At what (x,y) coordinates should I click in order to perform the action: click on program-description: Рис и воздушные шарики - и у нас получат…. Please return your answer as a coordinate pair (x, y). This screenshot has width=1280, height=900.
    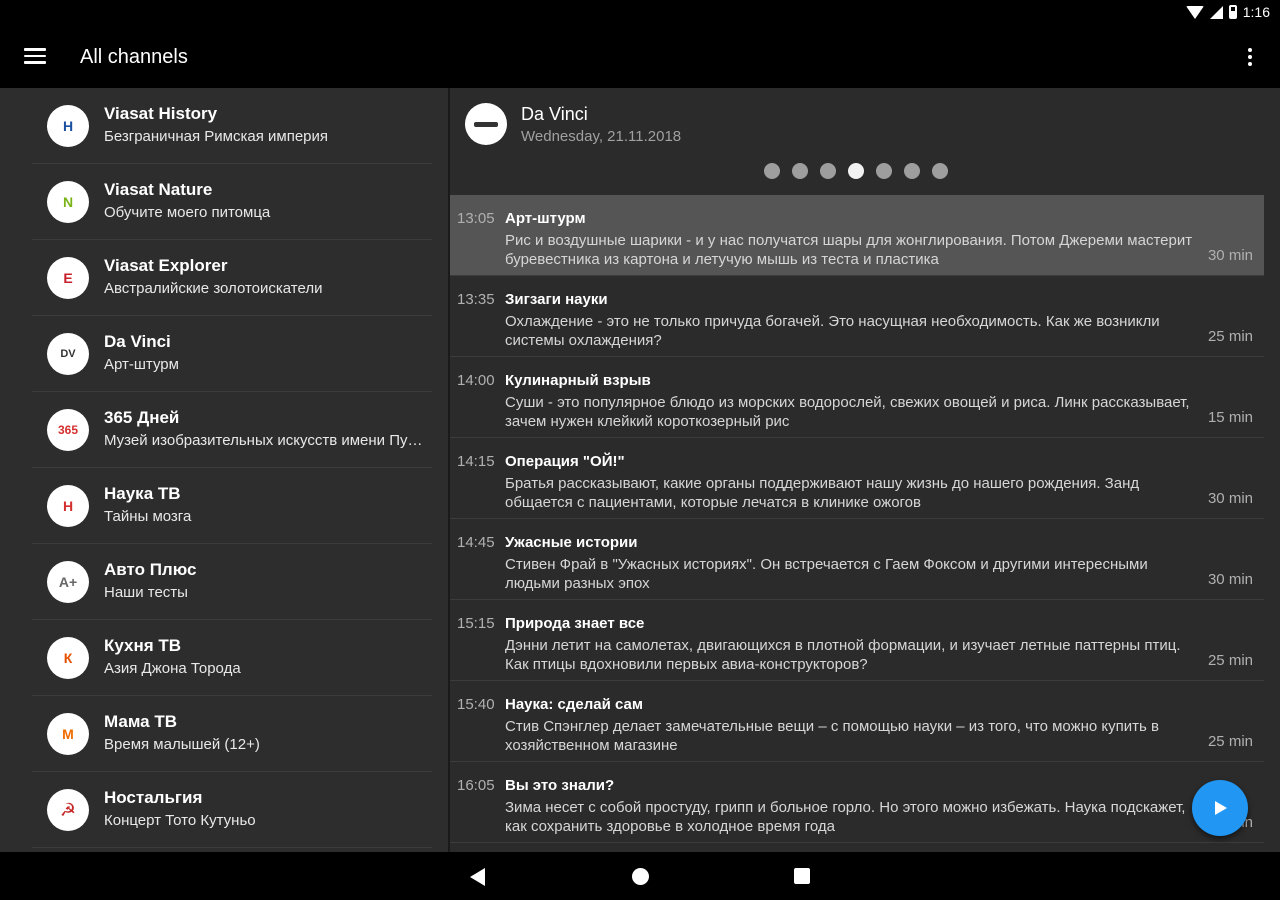
    Looking at the image, I should click on (849, 250).